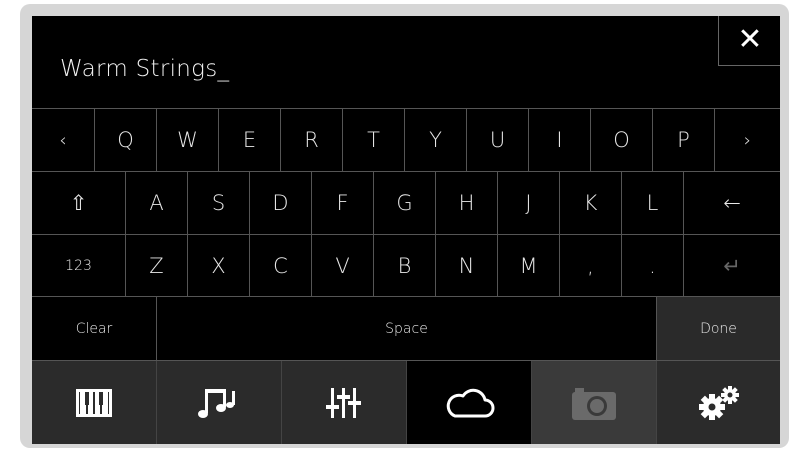 The width and height of the screenshot is (794, 449). What do you see at coordinates (528, 265) in the screenshot?
I see `key-m: M` at bounding box center [528, 265].